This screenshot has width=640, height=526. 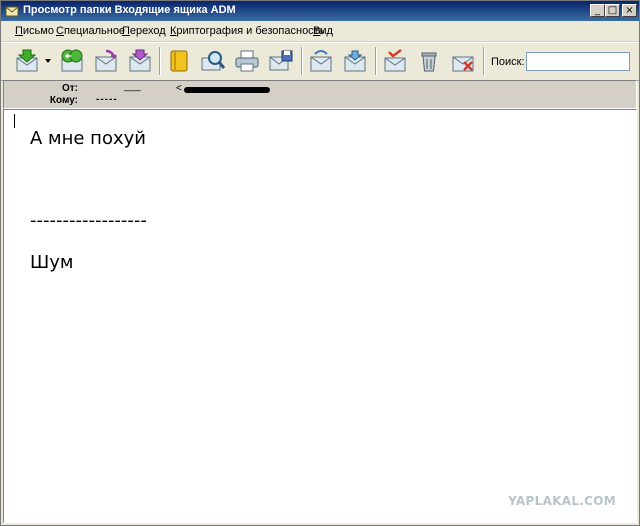 What do you see at coordinates (126, 31) in the screenshot?
I see `menu-go-mnemonic: П` at bounding box center [126, 31].